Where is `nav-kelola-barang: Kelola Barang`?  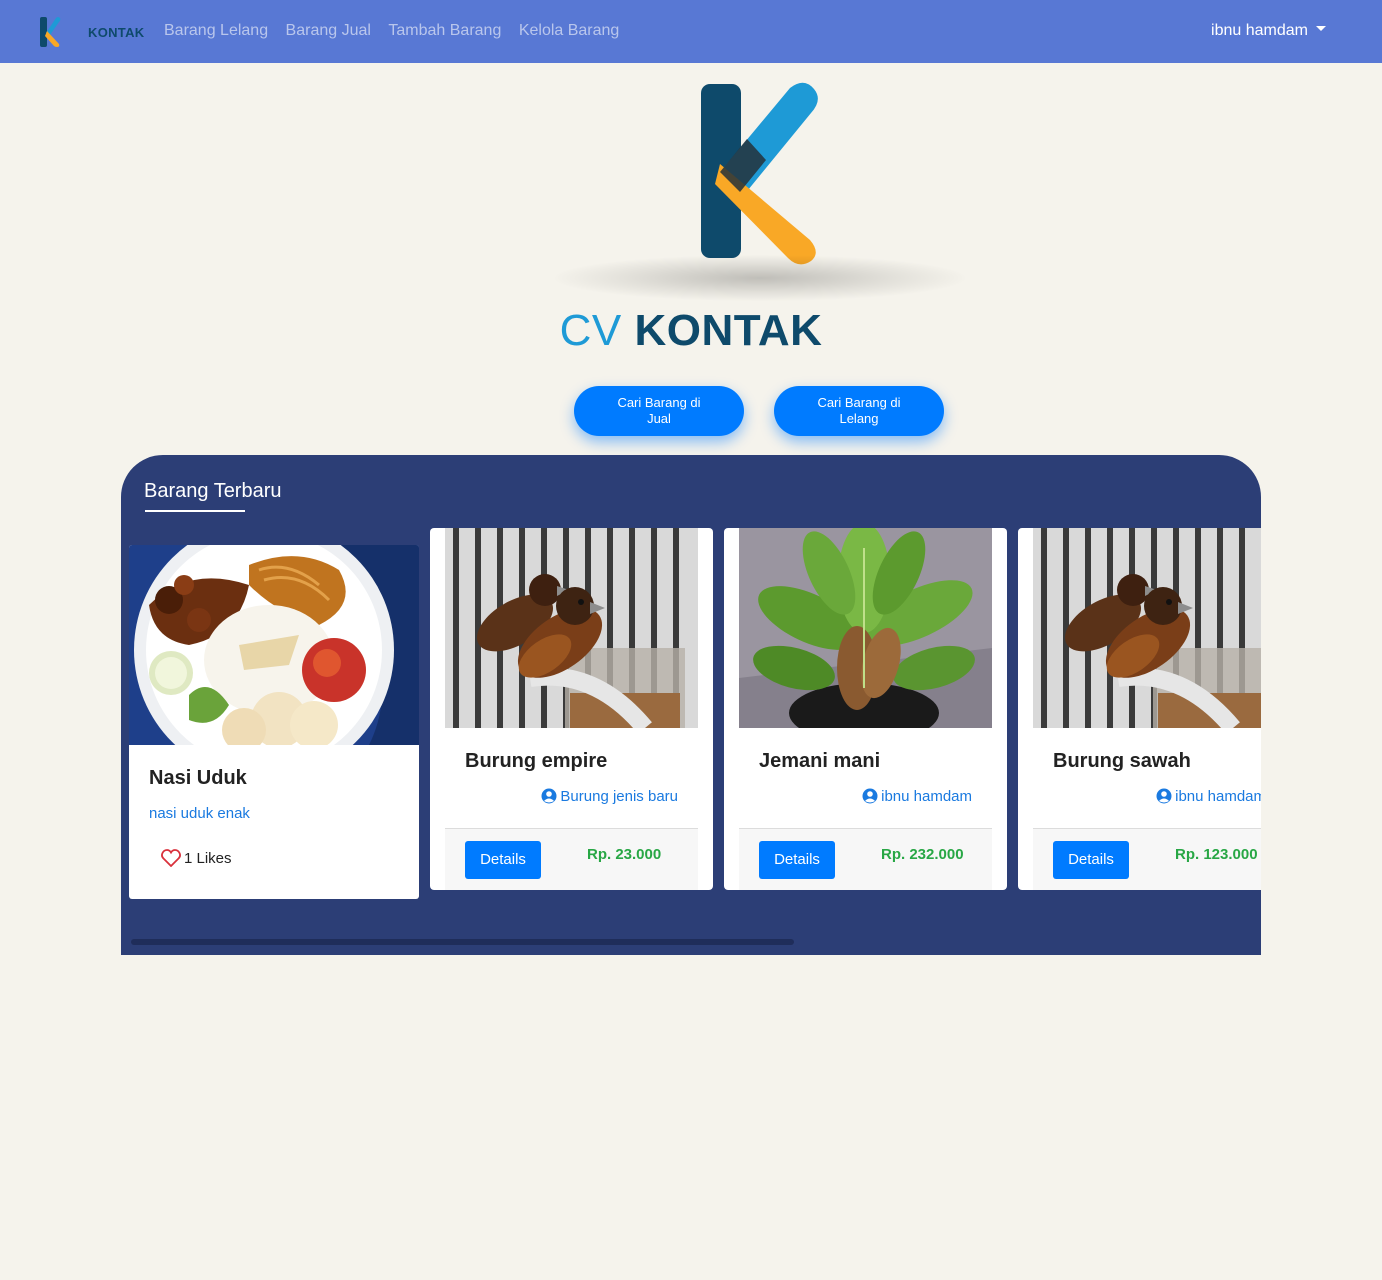
nav-kelola-barang: Kelola Barang is located at coordinates (569, 31).